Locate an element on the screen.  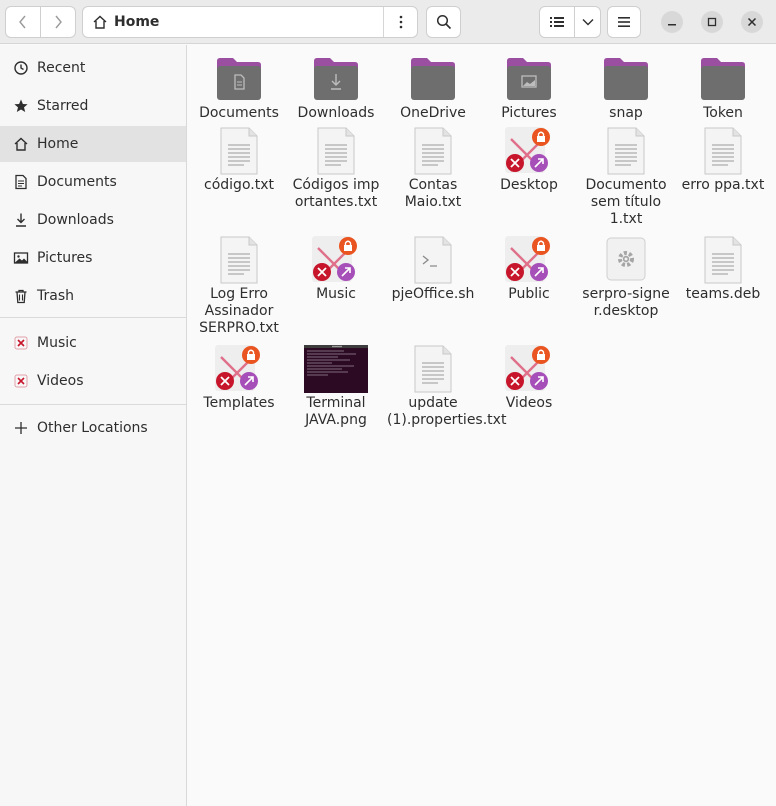
folder-pictures-icon is located at coordinates (529, 79).